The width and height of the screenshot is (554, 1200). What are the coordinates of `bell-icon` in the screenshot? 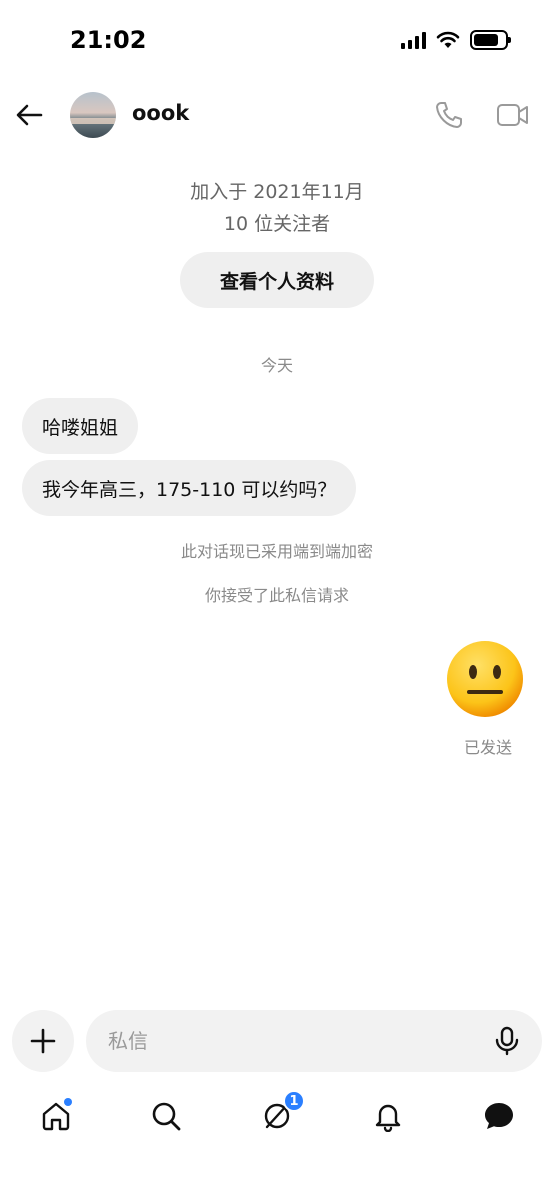 It's located at (388, 1118).